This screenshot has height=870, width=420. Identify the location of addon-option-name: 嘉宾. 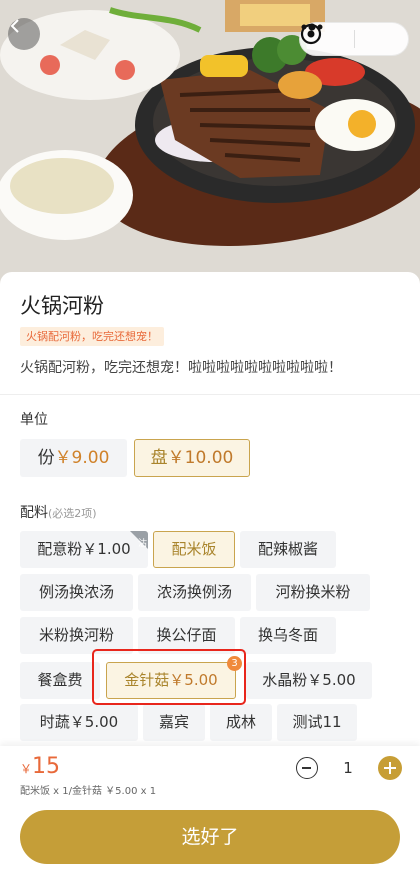
(173, 722).